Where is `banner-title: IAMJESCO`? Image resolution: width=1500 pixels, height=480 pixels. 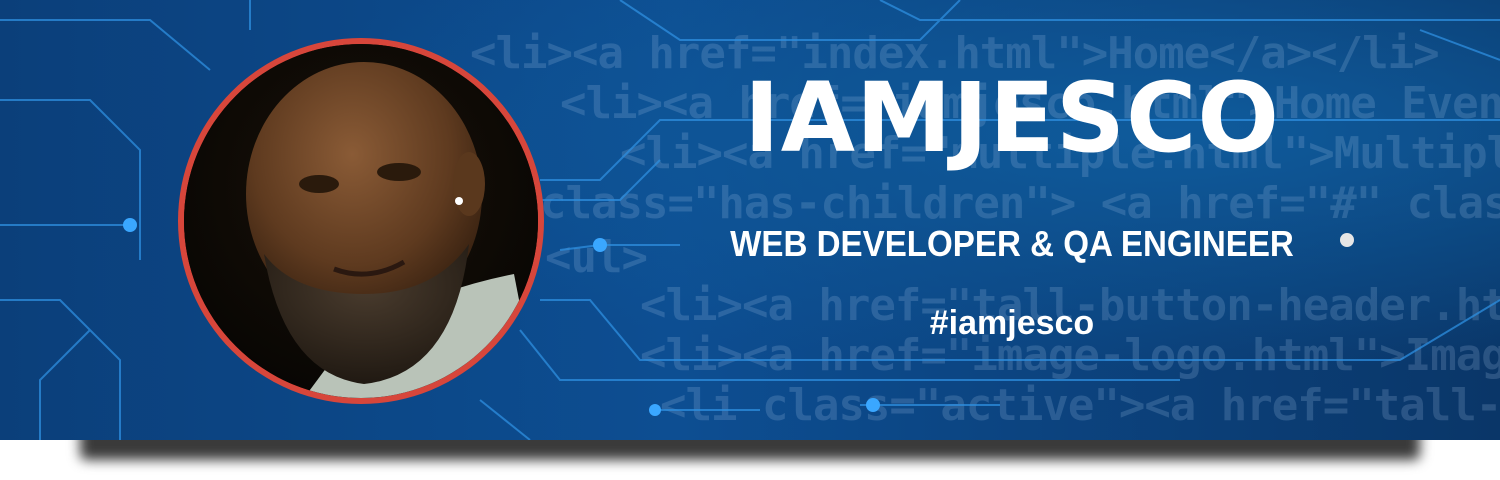
banner-title: IAMJESCO is located at coordinates (1012, 118).